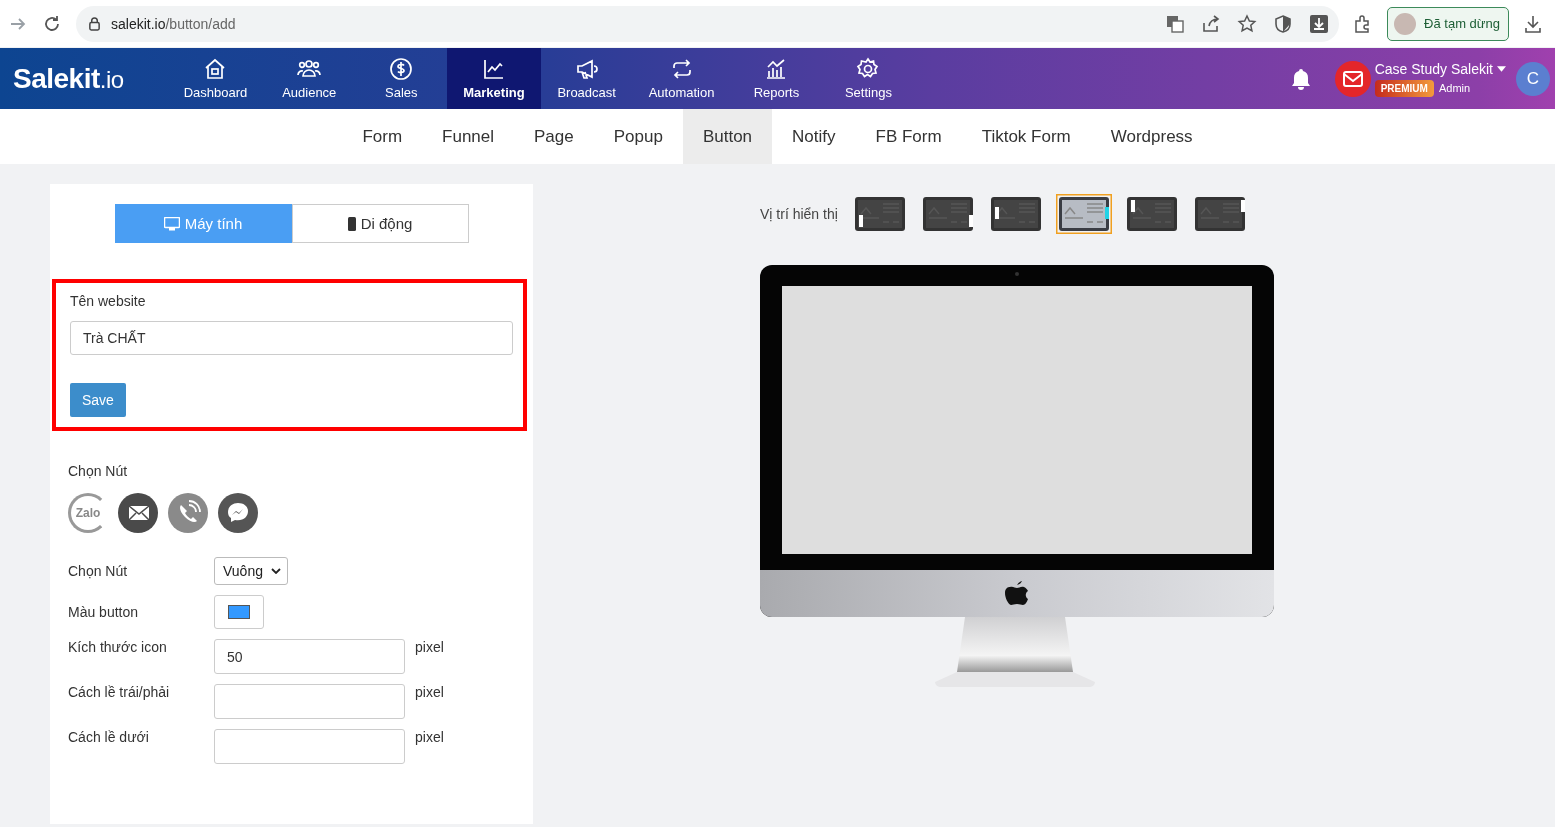  What do you see at coordinates (1533, 78) in the screenshot?
I see `user-avatar: C` at bounding box center [1533, 78].